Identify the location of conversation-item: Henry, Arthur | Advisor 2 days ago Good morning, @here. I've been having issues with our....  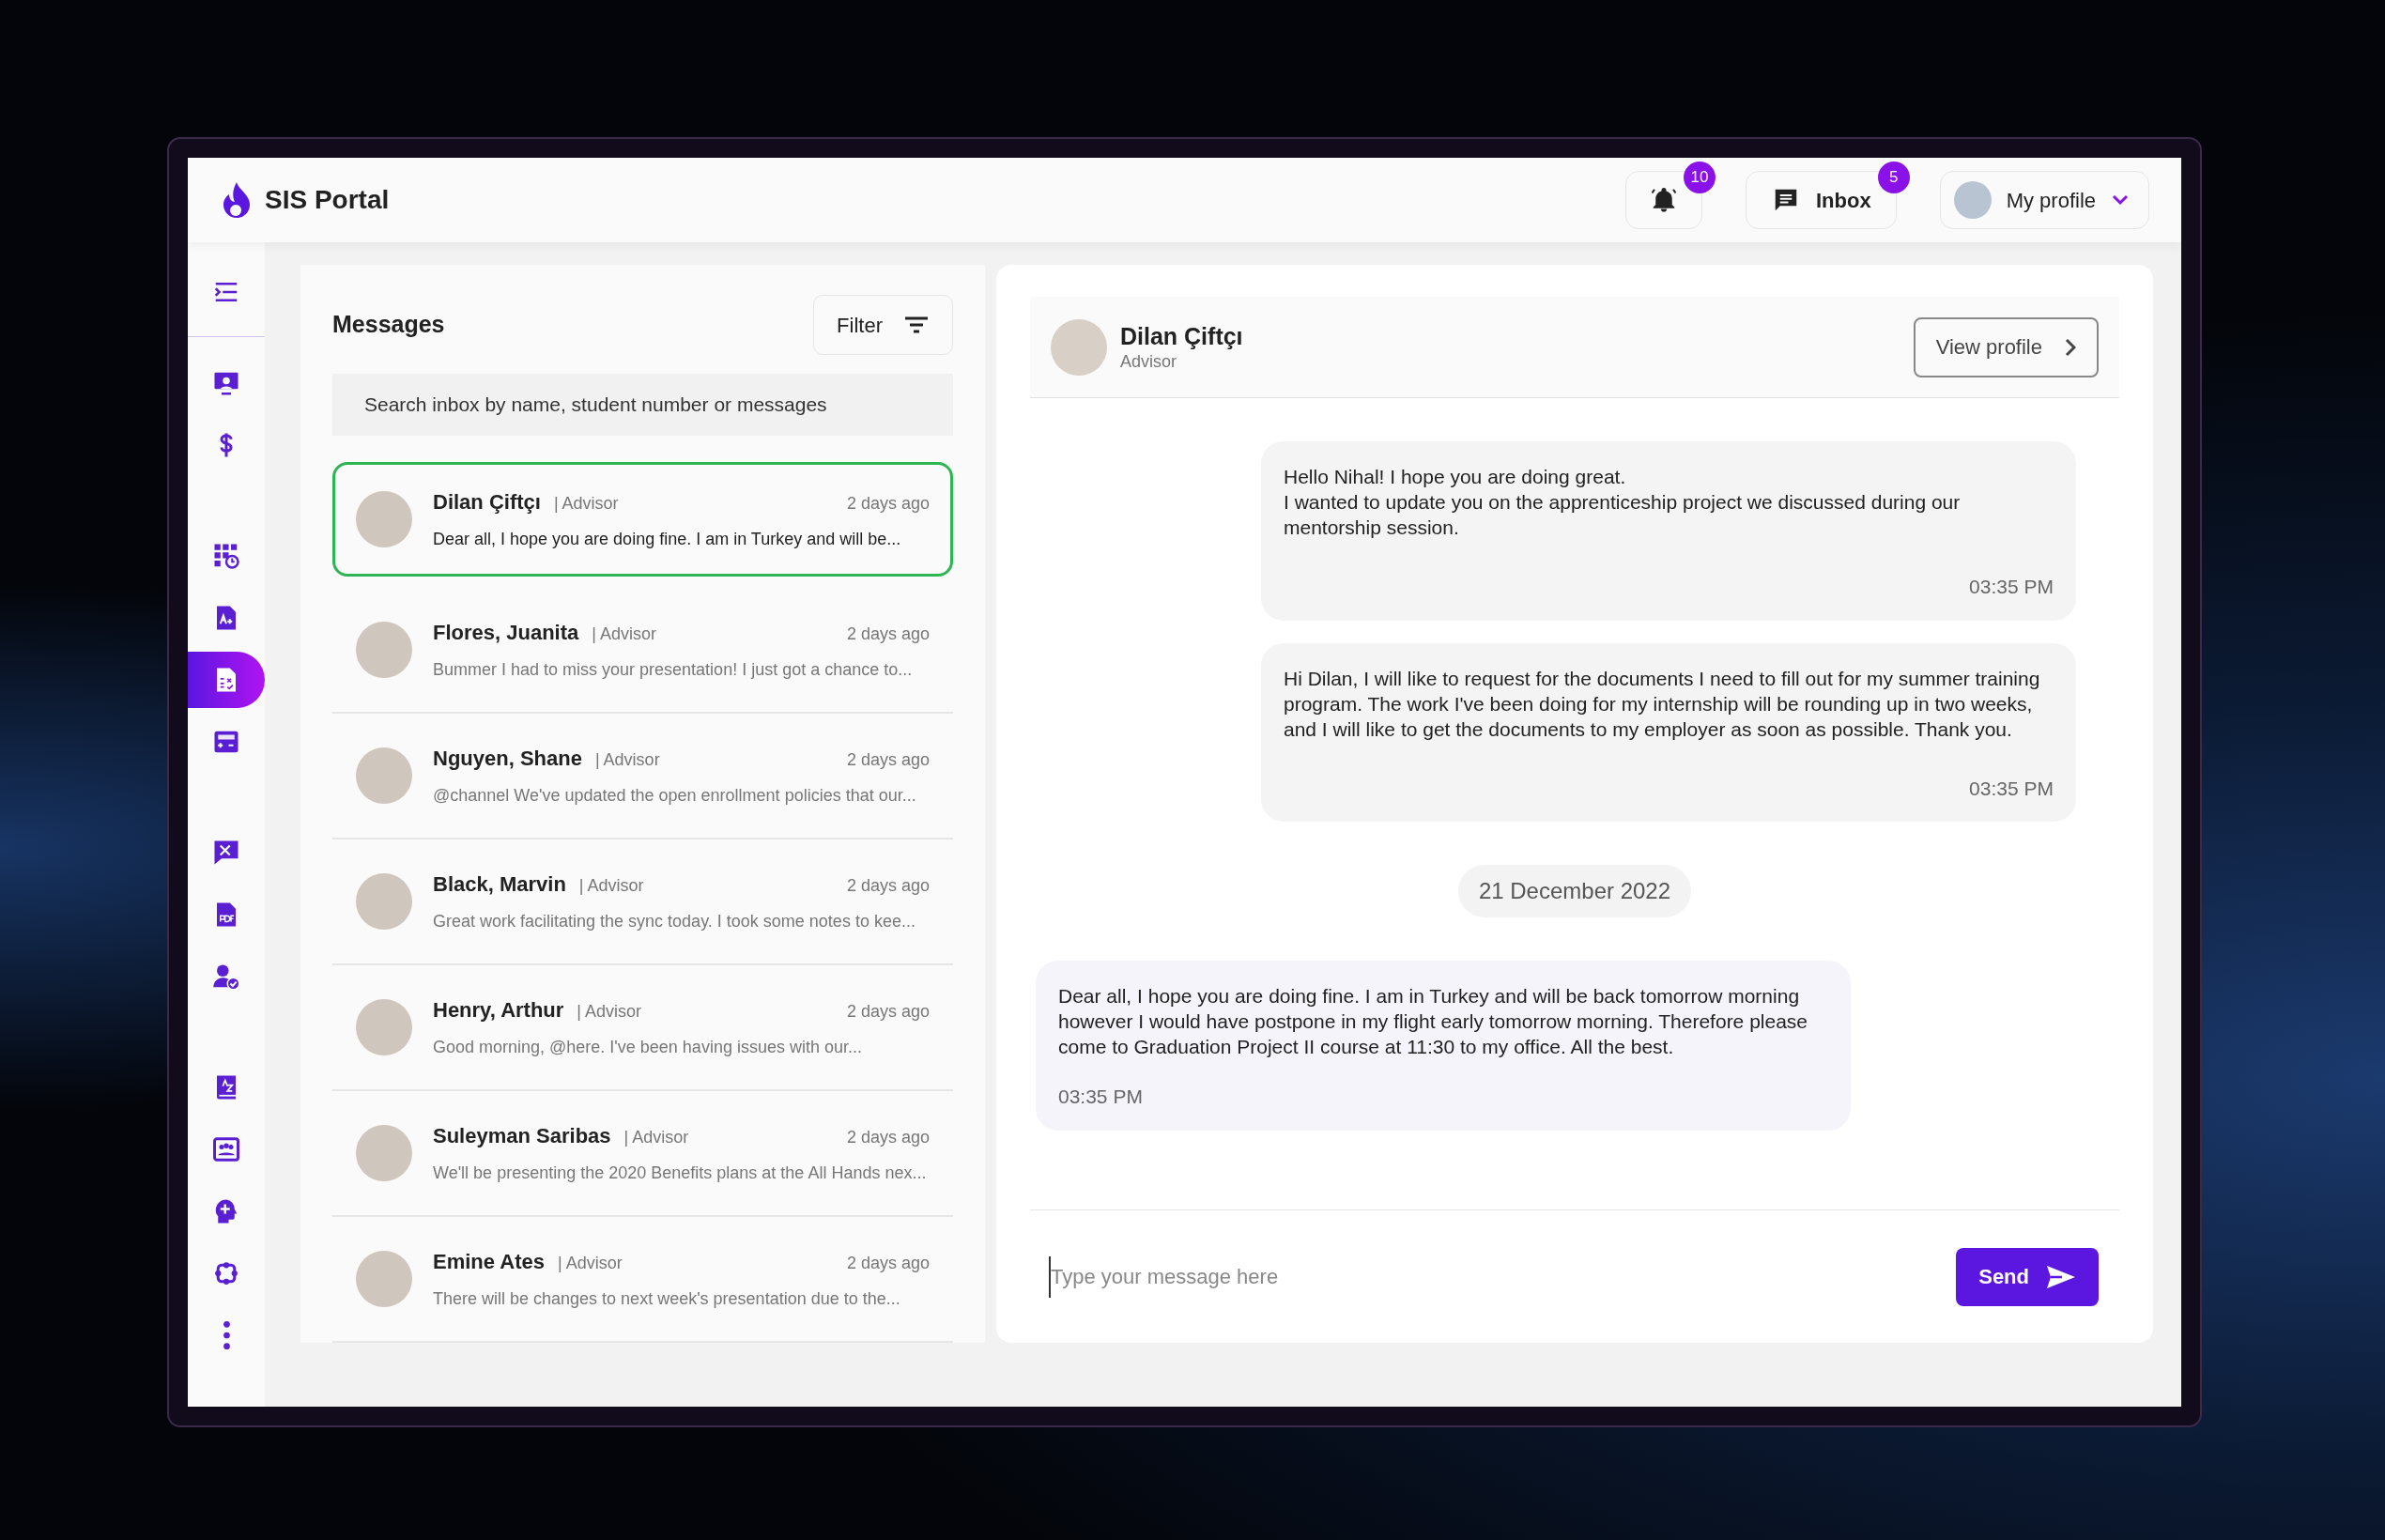
(642, 1028).